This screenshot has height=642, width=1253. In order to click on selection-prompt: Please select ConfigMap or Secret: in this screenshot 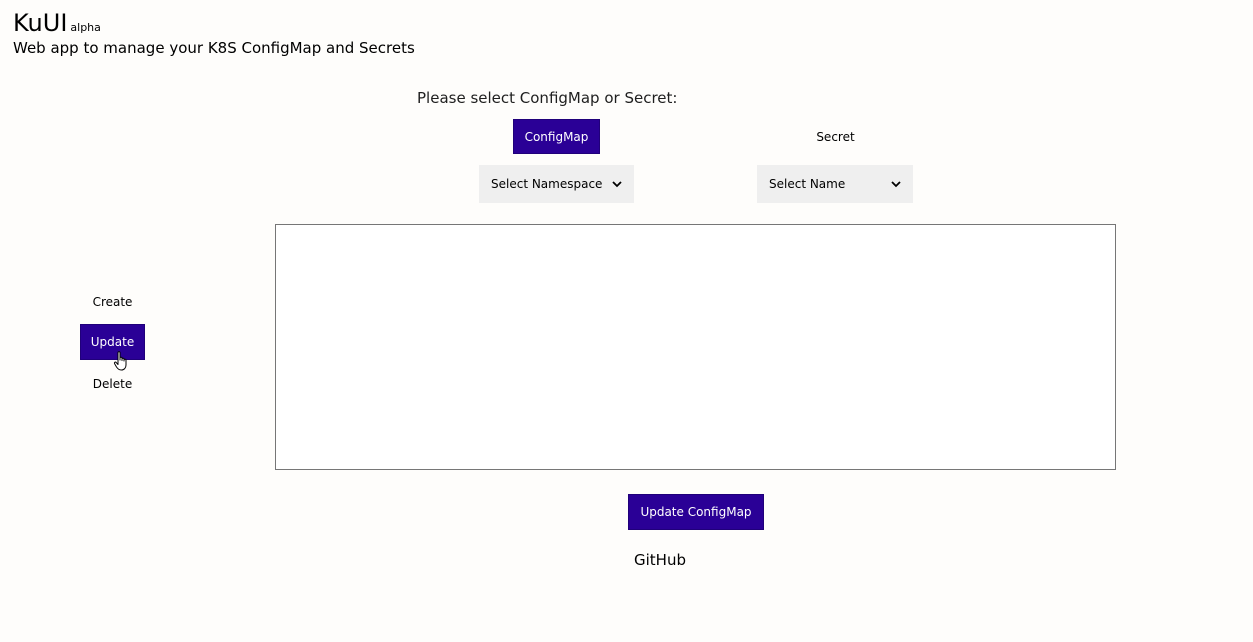, I will do `click(547, 98)`.